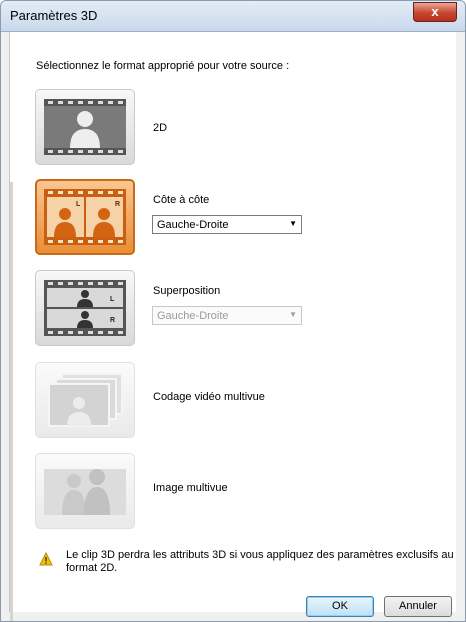 This screenshot has height=622, width=466. Describe the element at coordinates (11, 401) in the screenshot. I see `side-rail` at that location.